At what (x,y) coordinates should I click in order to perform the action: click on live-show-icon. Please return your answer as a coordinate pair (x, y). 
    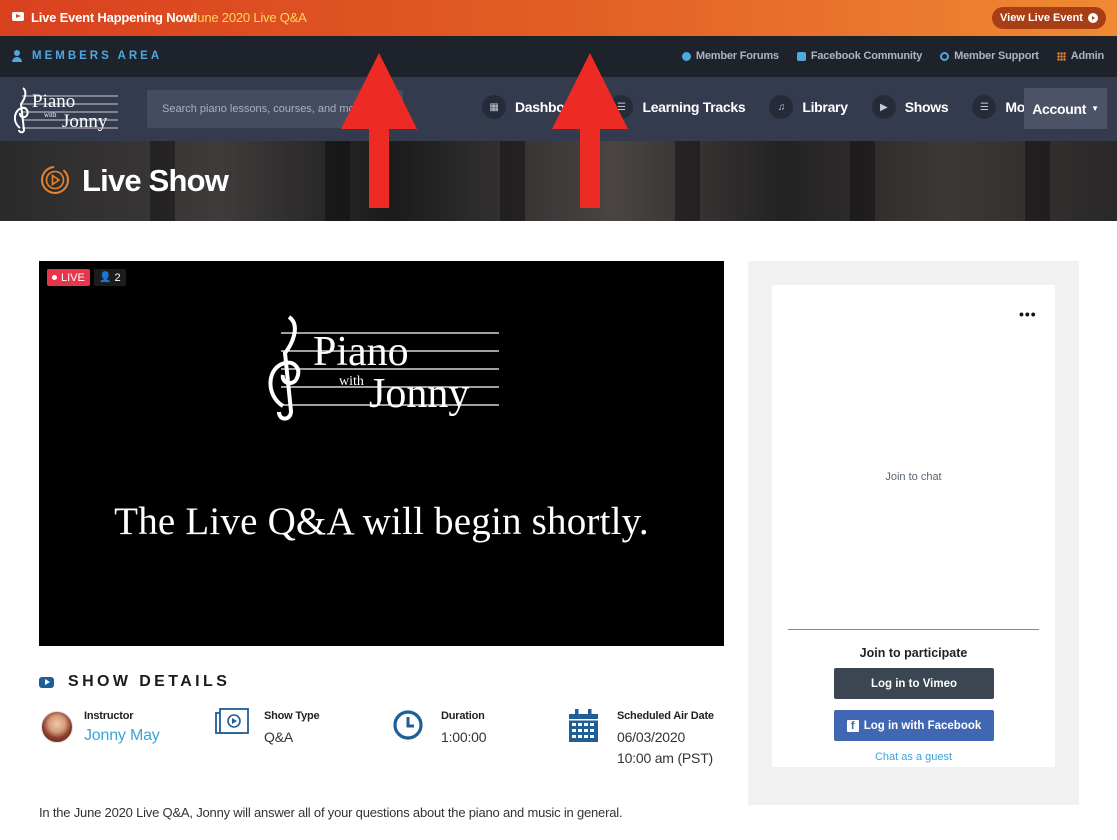
    Looking at the image, I should click on (55, 180).